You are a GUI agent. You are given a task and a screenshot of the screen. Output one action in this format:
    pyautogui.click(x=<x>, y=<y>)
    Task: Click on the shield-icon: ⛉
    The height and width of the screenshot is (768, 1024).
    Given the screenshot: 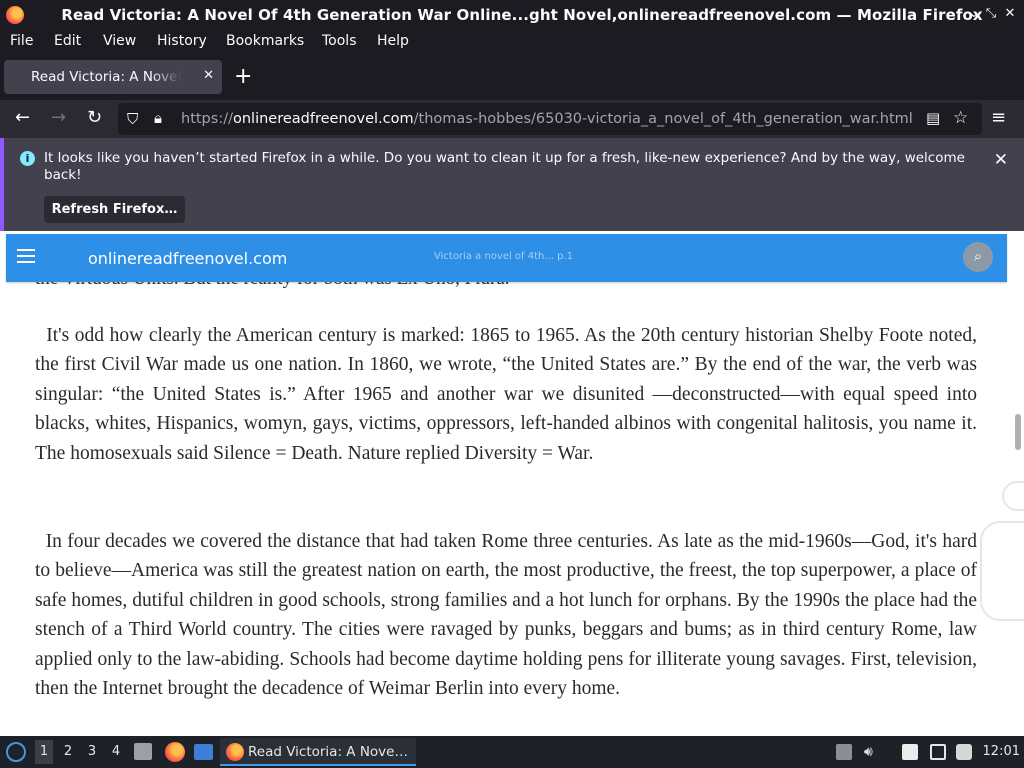 What is the action you would take?
    pyautogui.click(x=132, y=119)
    